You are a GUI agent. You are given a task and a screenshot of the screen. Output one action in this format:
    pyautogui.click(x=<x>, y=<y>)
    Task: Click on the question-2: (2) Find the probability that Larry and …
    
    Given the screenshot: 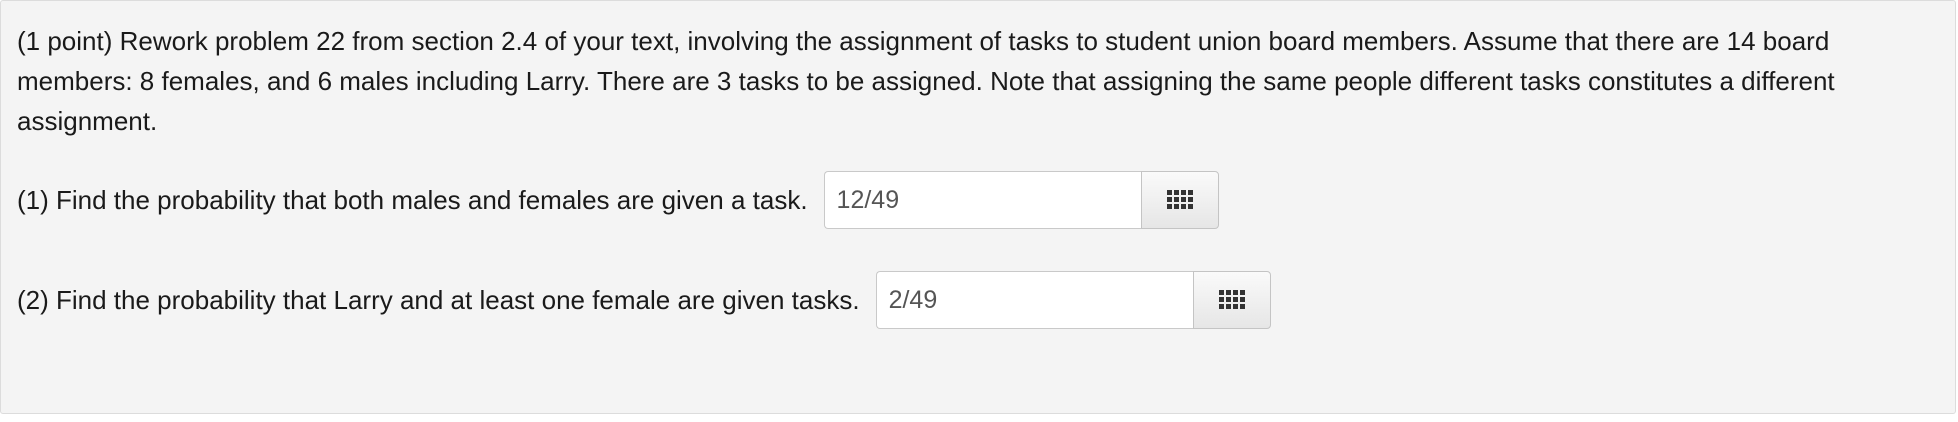 What is the action you would take?
    pyautogui.click(x=644, y=300)
    